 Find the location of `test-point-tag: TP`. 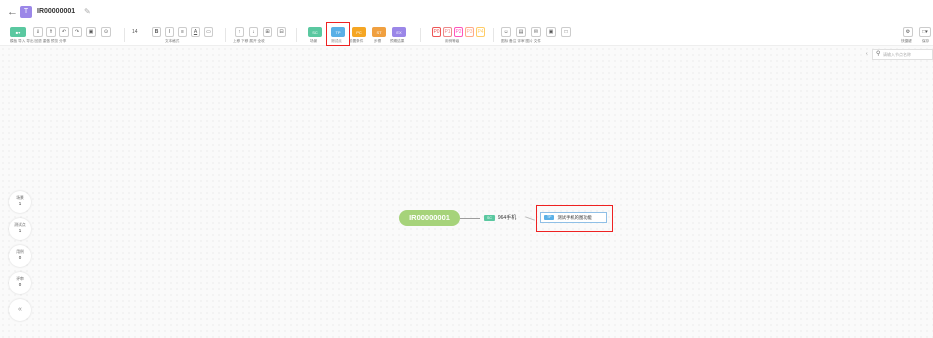

test-point-tag: TP is located at coordinates (549, 218).